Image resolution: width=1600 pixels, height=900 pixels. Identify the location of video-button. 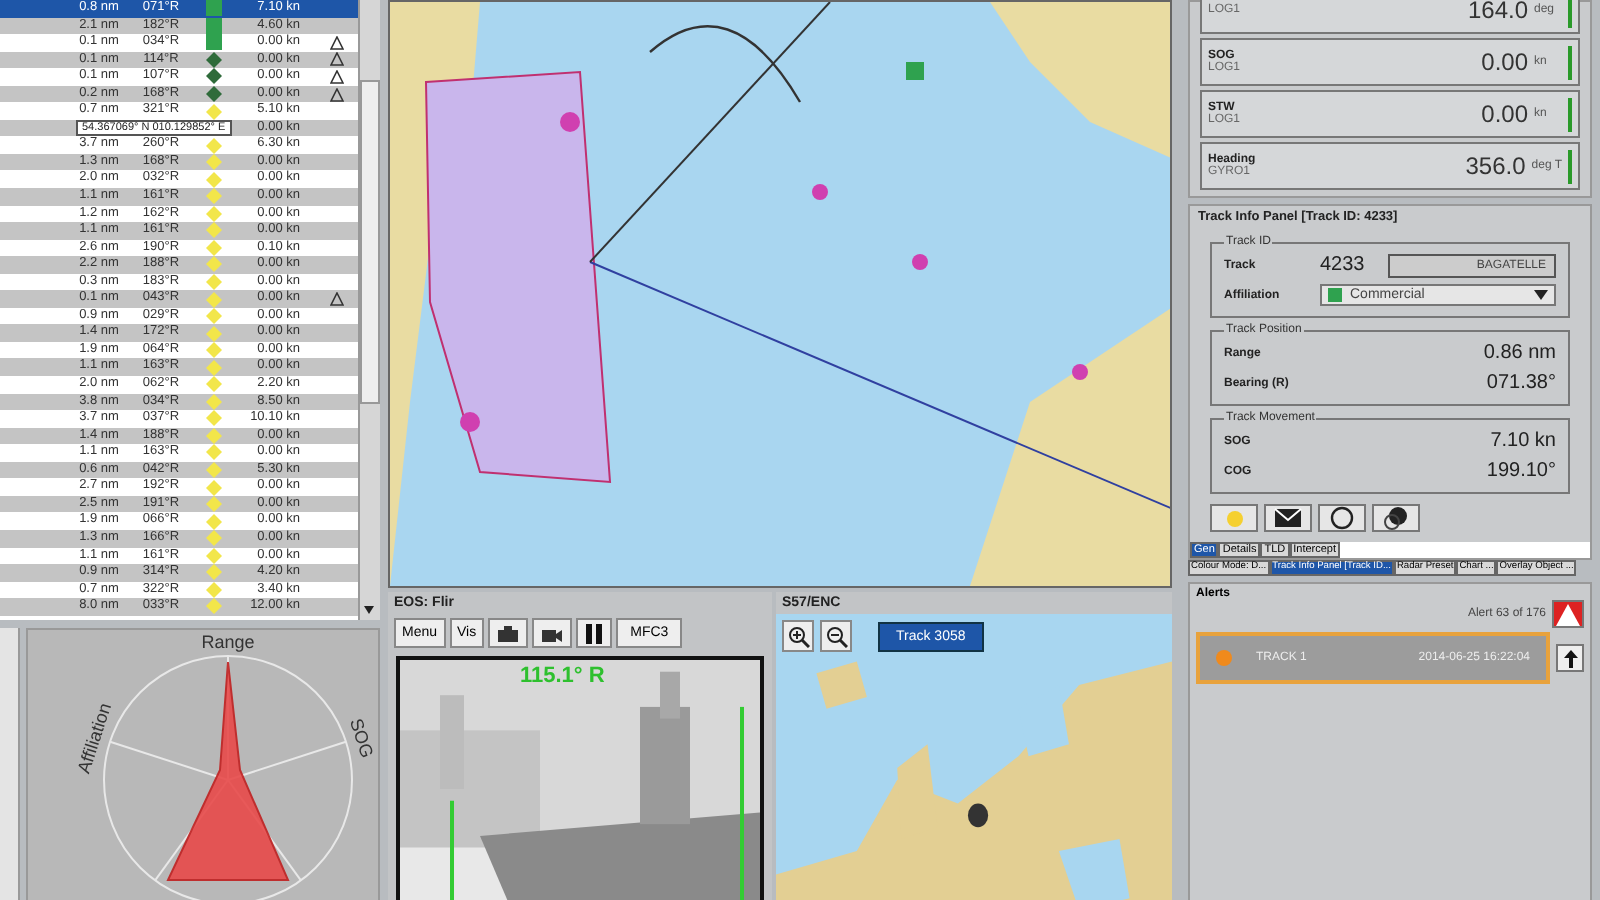
(552, 633).